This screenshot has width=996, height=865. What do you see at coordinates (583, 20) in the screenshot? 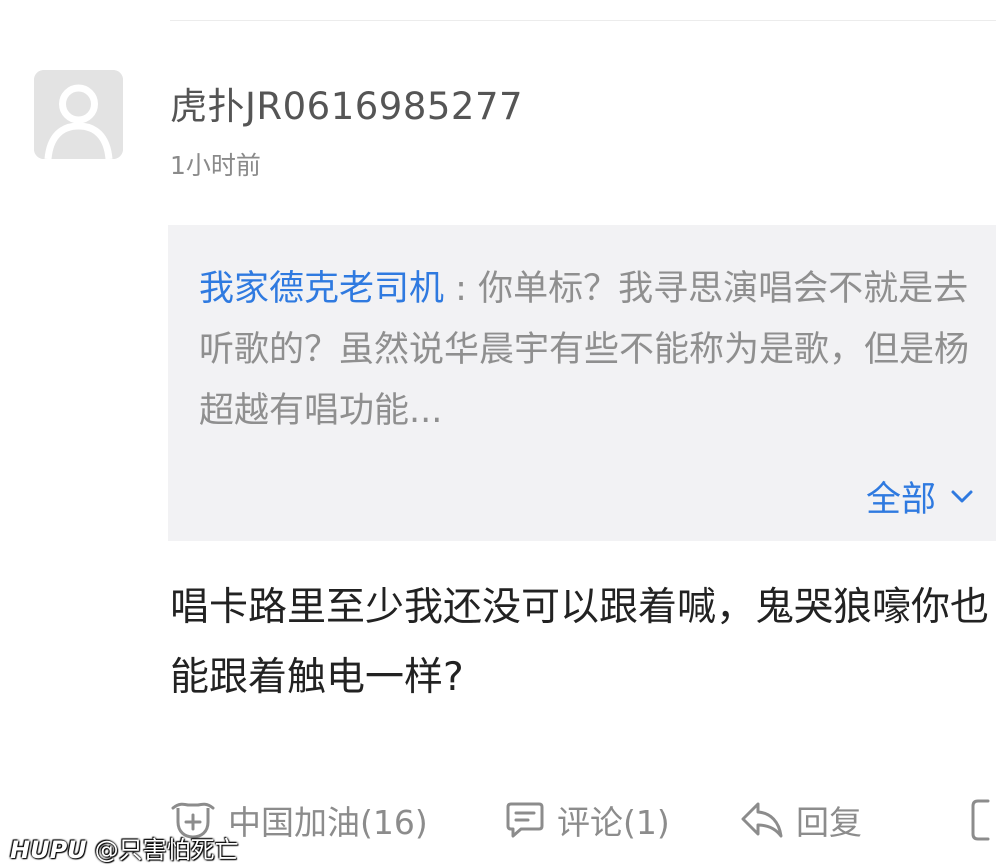
I see `top-divider` at bounding box center [583, 20].